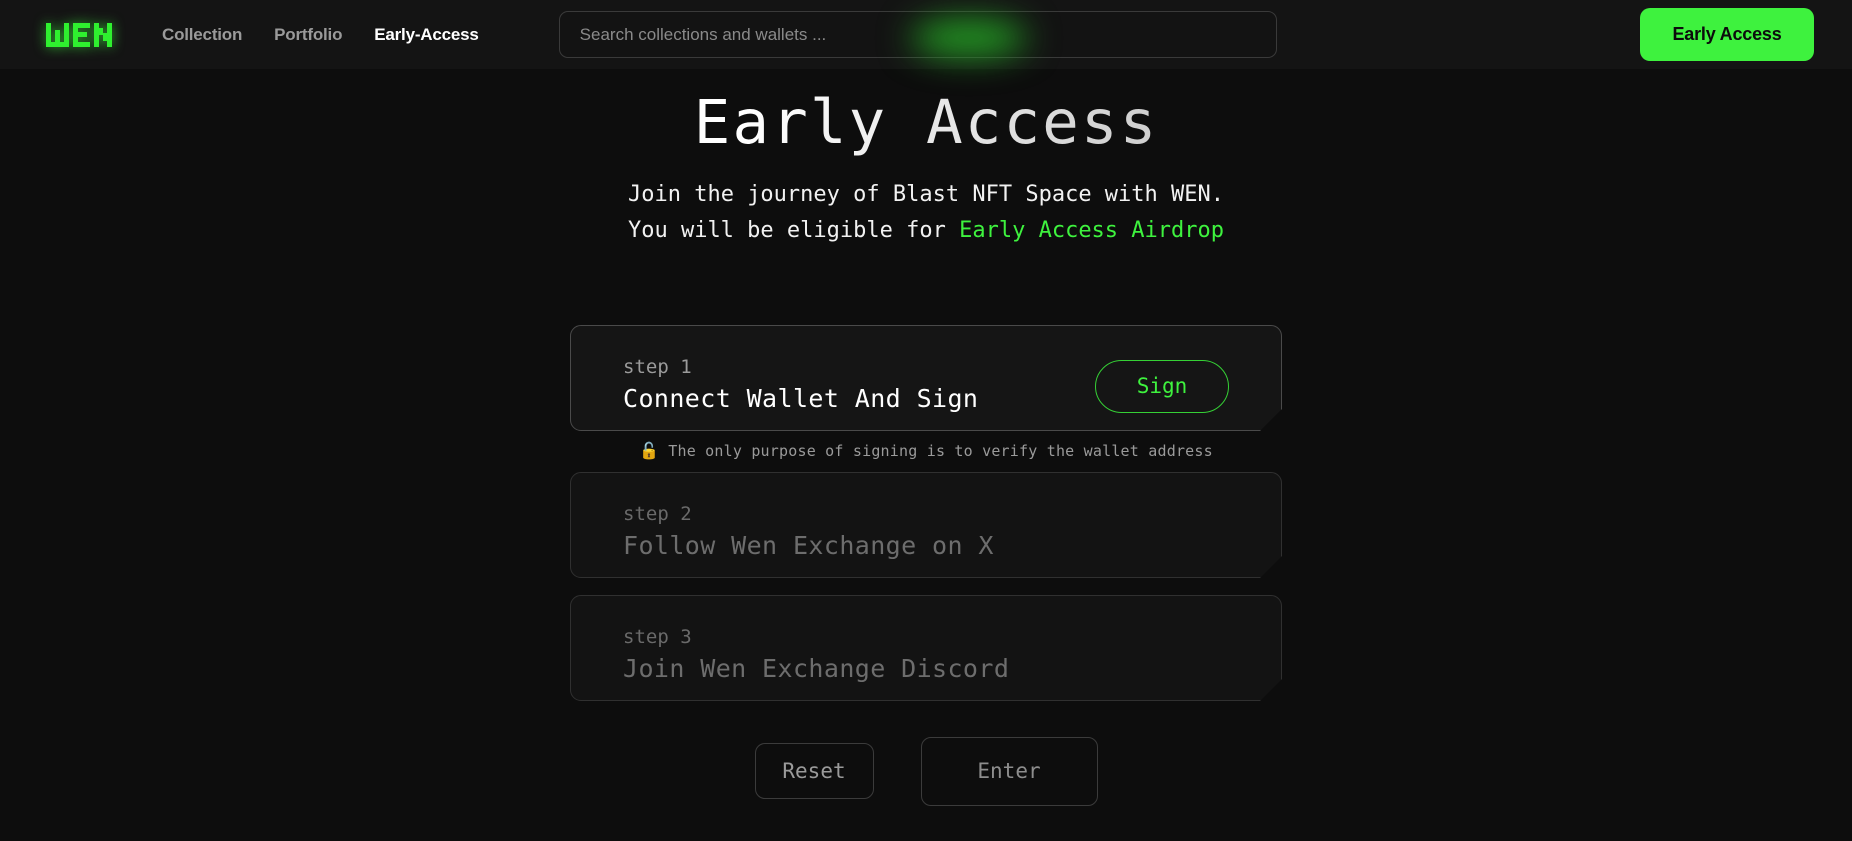  What do you see at coordinates (1009, 771) in the screenshot?
I see `enter-button: Enter` at bounding box center [1009, 771].